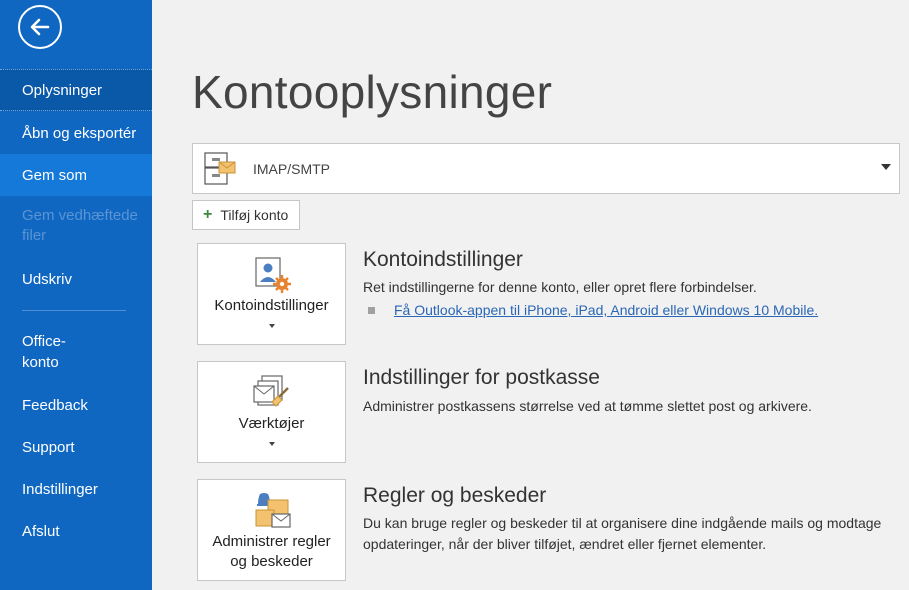  I want to click on tile-label: Værktøjer, so click(271, 423).